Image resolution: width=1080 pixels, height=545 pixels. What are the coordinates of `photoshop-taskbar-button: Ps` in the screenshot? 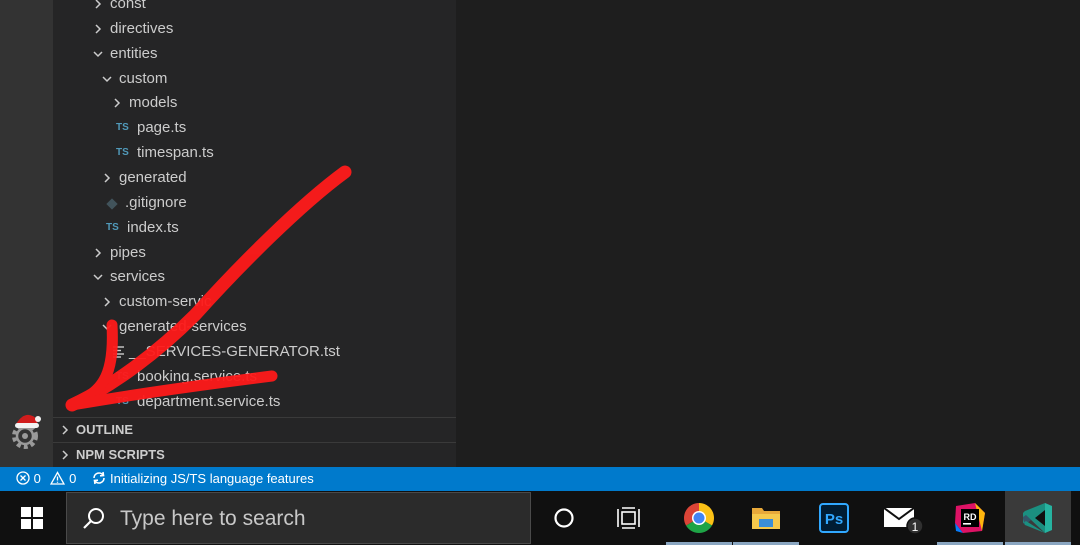 It's located at (834, 518).